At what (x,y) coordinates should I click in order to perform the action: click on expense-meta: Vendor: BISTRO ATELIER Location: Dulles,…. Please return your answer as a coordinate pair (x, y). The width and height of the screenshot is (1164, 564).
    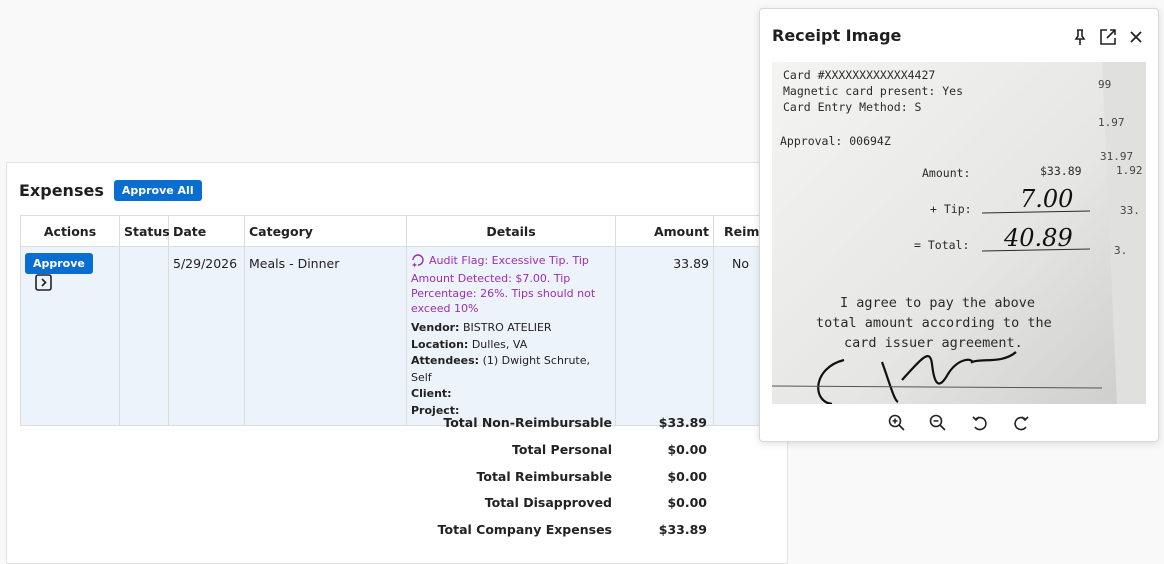
    Looking at the image, I should click on (511, 369).